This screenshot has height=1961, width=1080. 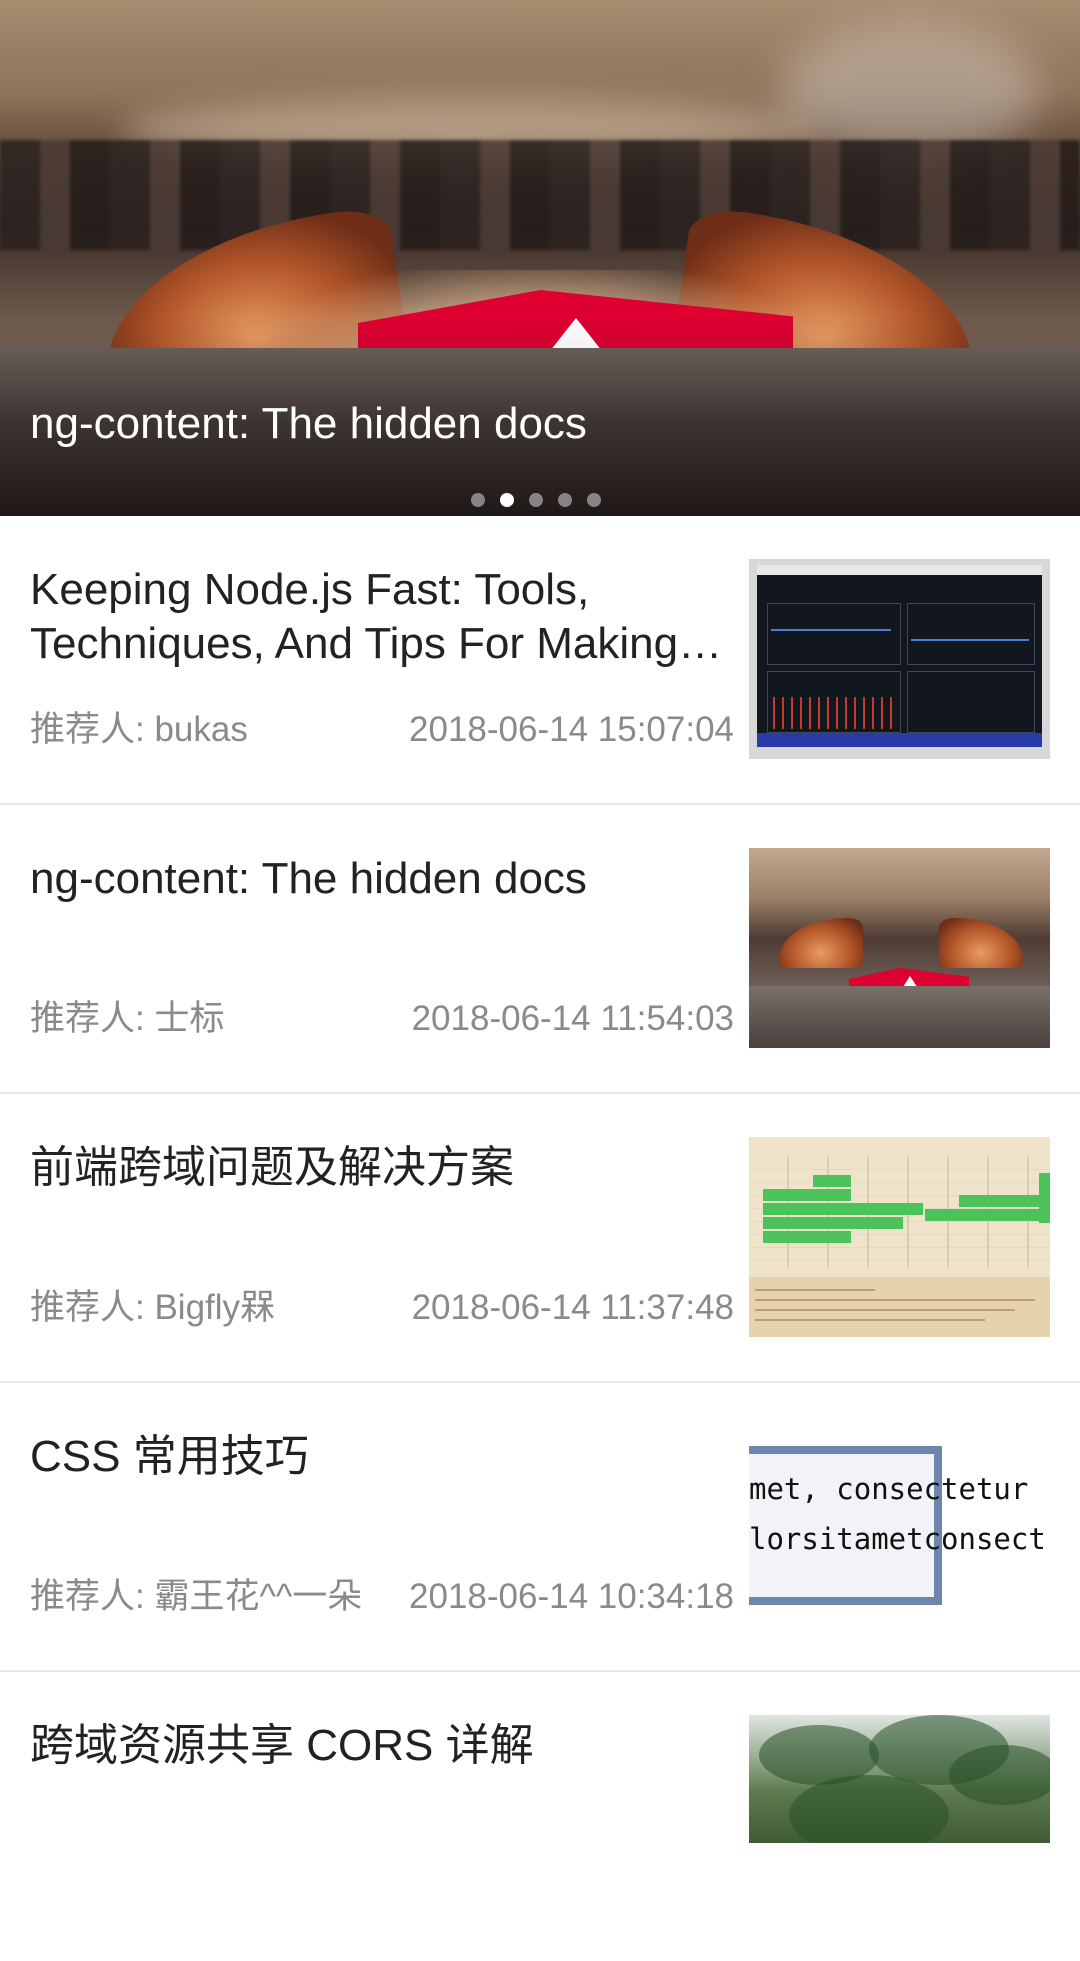 What do you see at coordinates (899, 1017) in the screenshot?
I see `thumb-ledge` at bounding box center [899, 1017].